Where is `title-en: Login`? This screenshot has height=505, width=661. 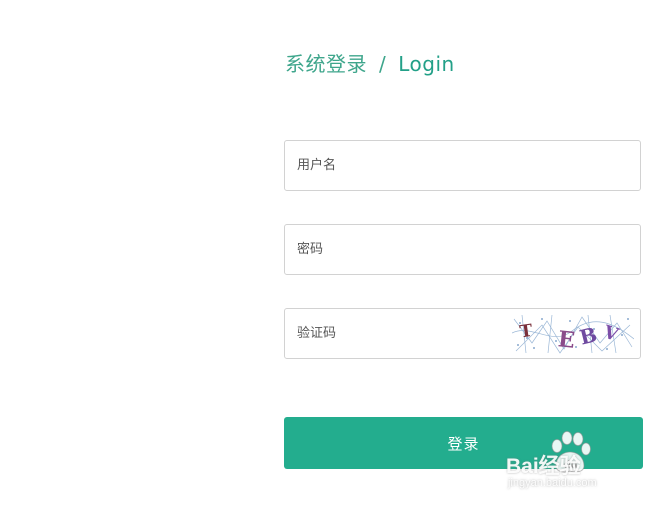 title-en: Login is located at coordinates (426, 64).